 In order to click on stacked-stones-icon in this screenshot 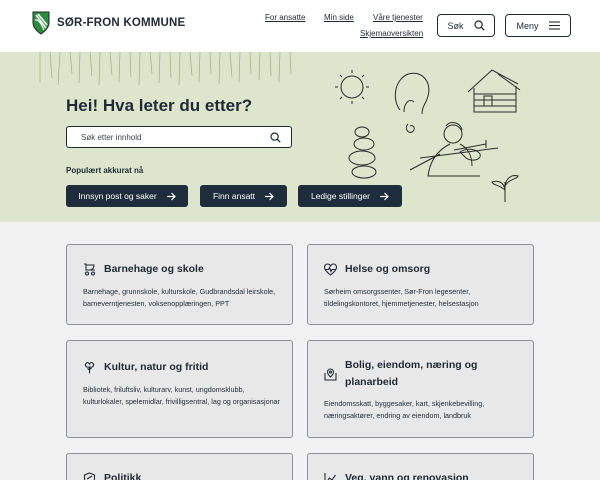, I will do `click(362, 152)`.